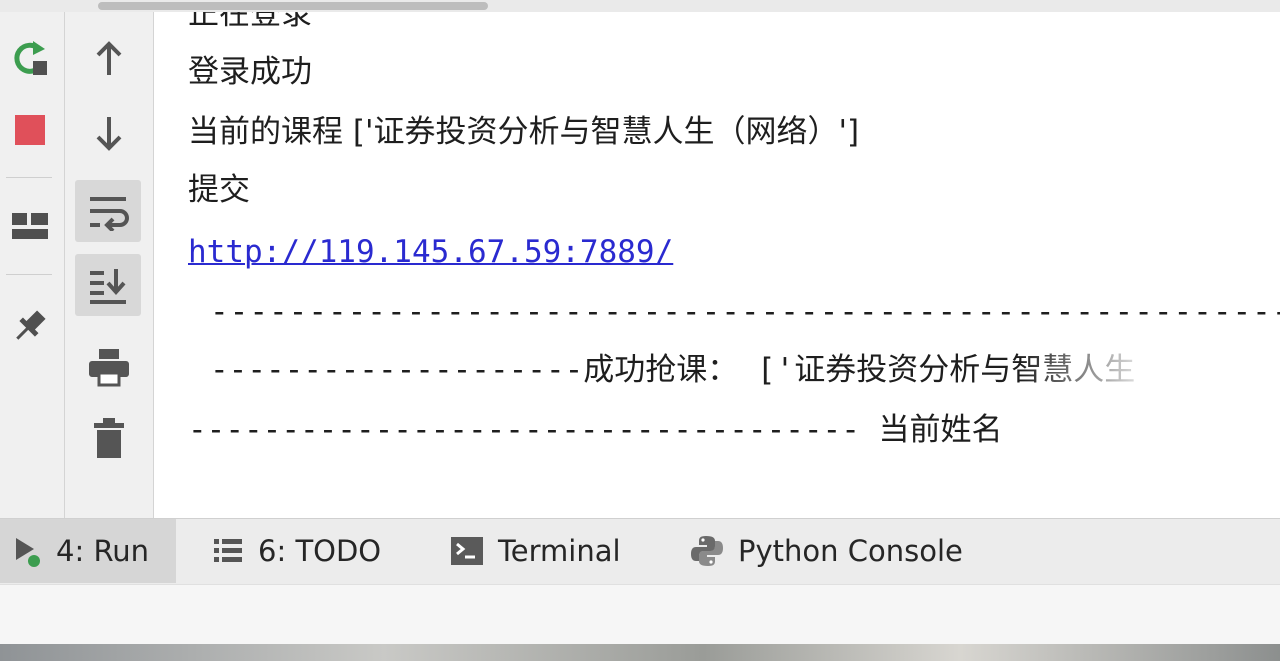 The height and width of the screenshot is (661, 1280). What do you see at coordinates (219, 190) in the screenshot?
I see `console-line: 提交` at bounding box center [219, 190].